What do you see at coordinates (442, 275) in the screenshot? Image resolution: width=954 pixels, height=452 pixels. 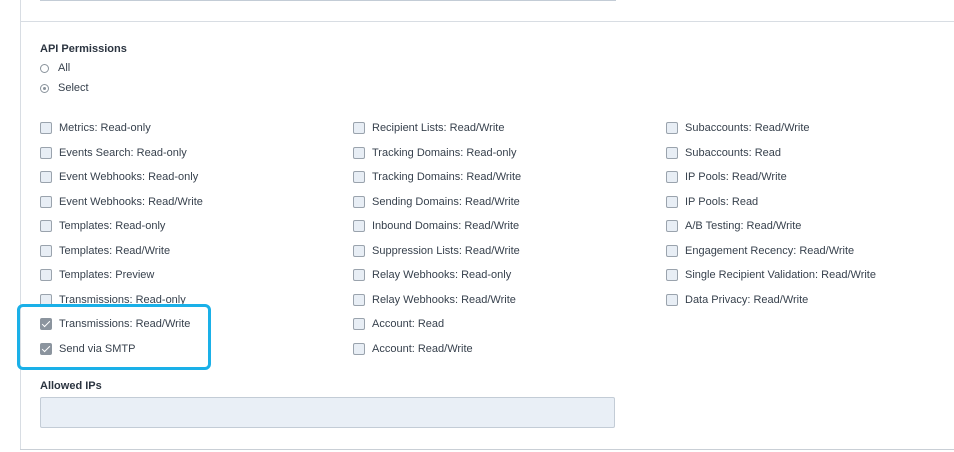 I see `permission-label: Relay Webhooks: Read-only` at bounding box center [442, 275].